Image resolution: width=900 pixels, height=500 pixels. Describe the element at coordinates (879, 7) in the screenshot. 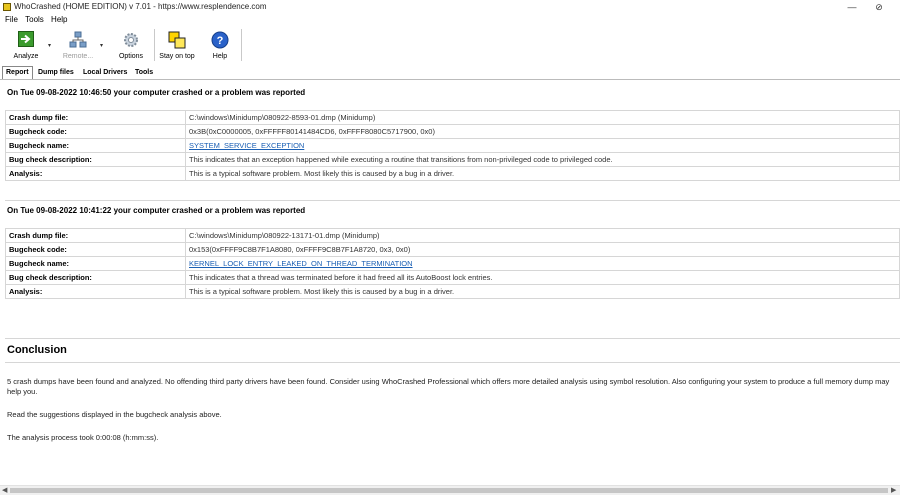

I see `close-button: ⊘` at that location.